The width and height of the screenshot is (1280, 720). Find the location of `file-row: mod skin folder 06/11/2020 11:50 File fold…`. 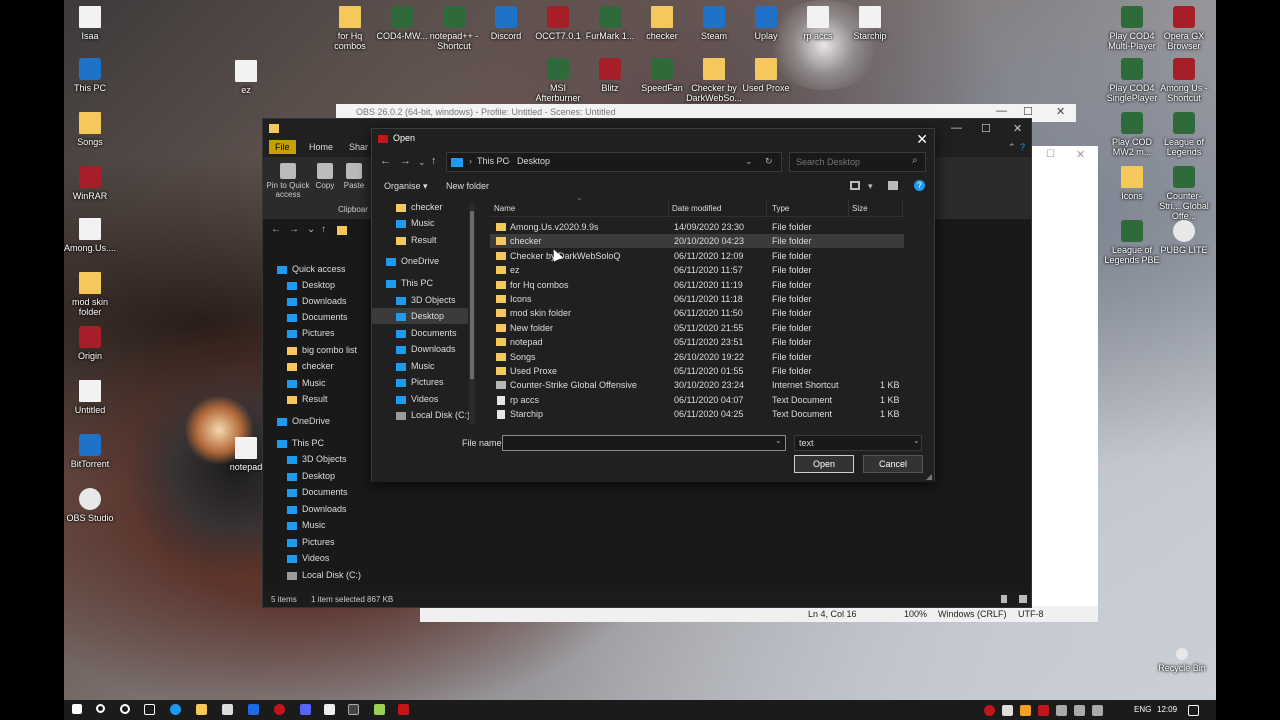

file-row: mod skin folder 06/11/2020 11:50 File fold… is located at coordinates (697, 313).